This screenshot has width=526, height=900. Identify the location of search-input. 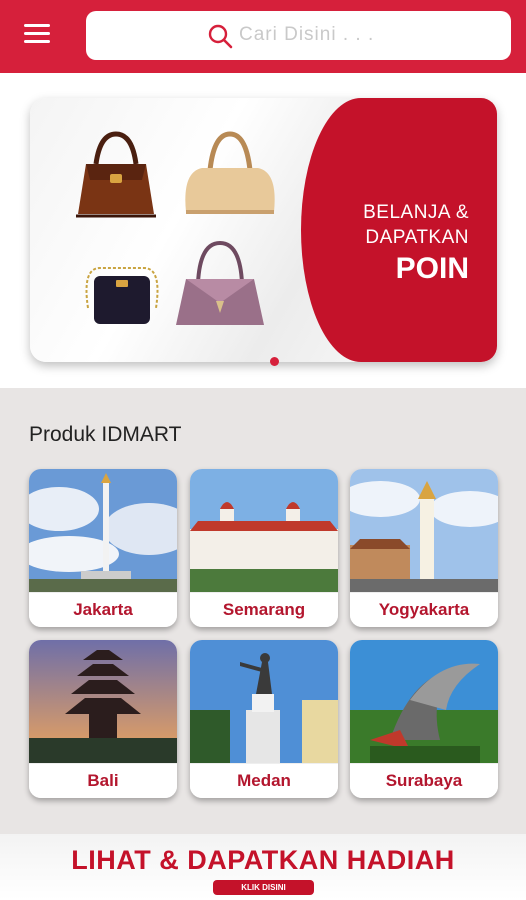
(364, 35).